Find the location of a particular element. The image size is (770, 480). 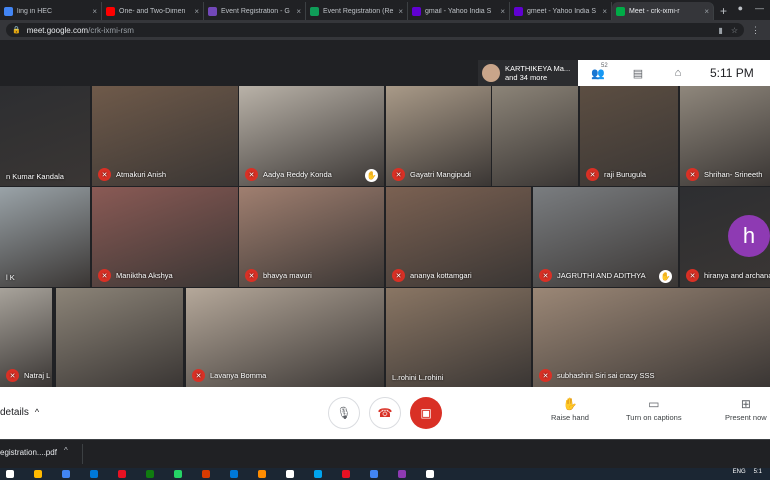

microphone-toggle-button: 🎙 is located at coordinates (344, 413).